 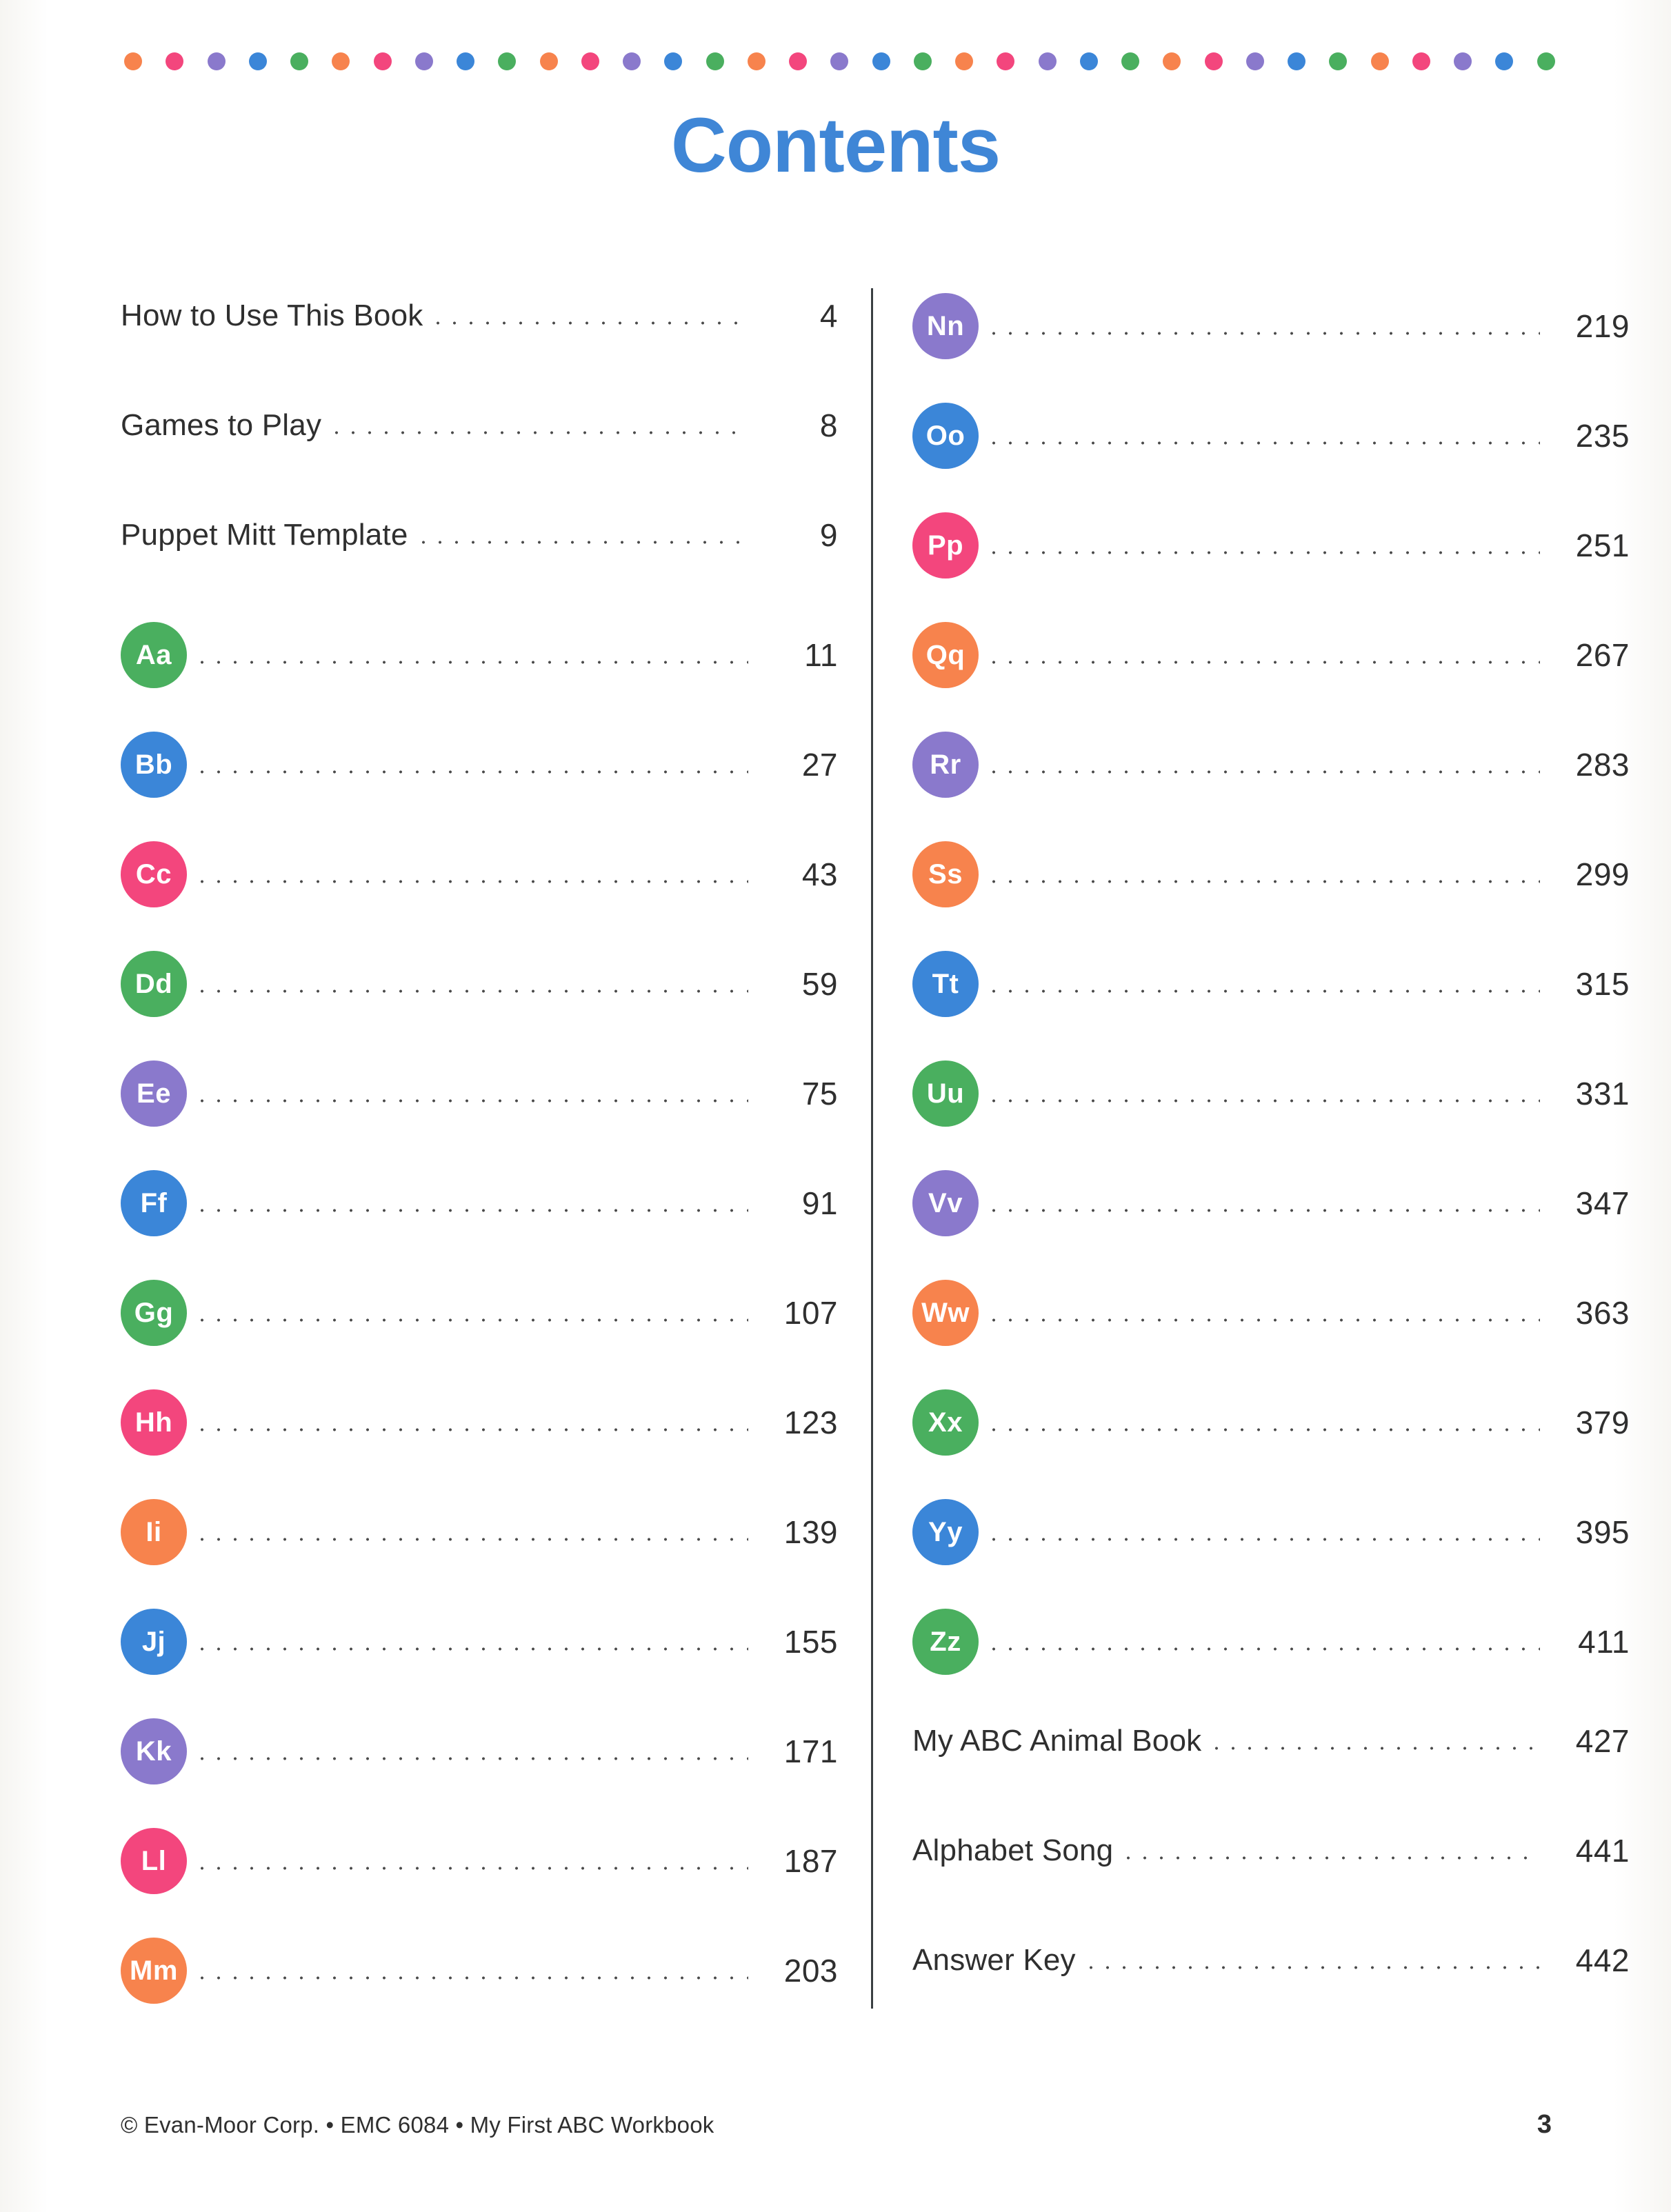 What do you see at coordinates (1602, 1422) in the screenshot?
I see `contents-page-number: 379` at bounding box center [1602, 1422].